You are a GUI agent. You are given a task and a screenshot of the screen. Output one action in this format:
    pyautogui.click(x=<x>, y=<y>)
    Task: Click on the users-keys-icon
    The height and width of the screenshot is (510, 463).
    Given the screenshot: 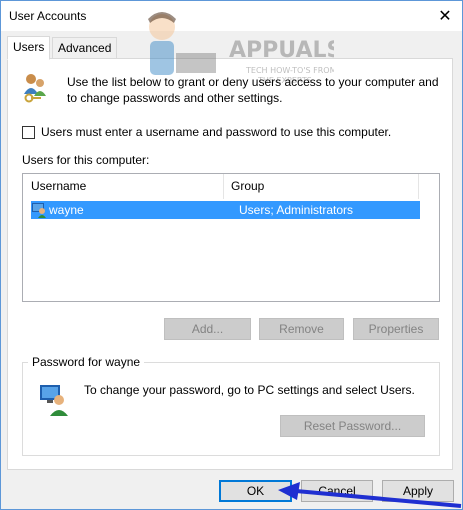 What is the action you would take?
    pyautogui.click(x=35, y=88)
    